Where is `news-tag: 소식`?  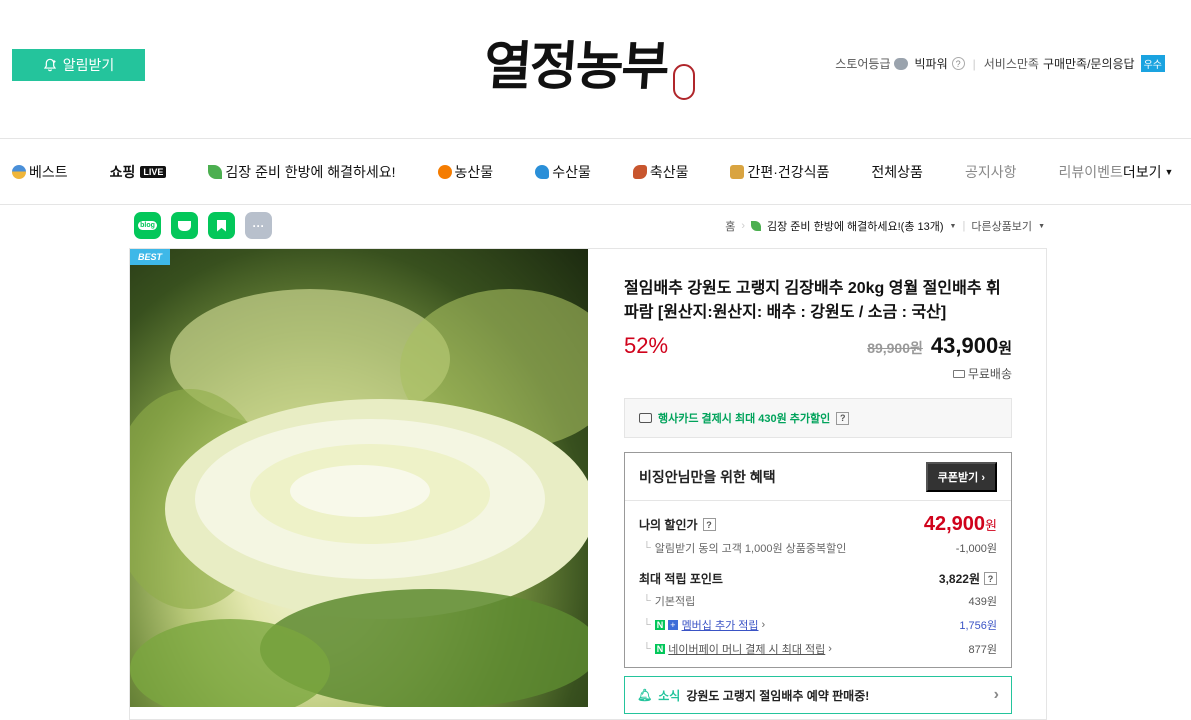
news-tag: 소식 is located at coordinates (669, 695).